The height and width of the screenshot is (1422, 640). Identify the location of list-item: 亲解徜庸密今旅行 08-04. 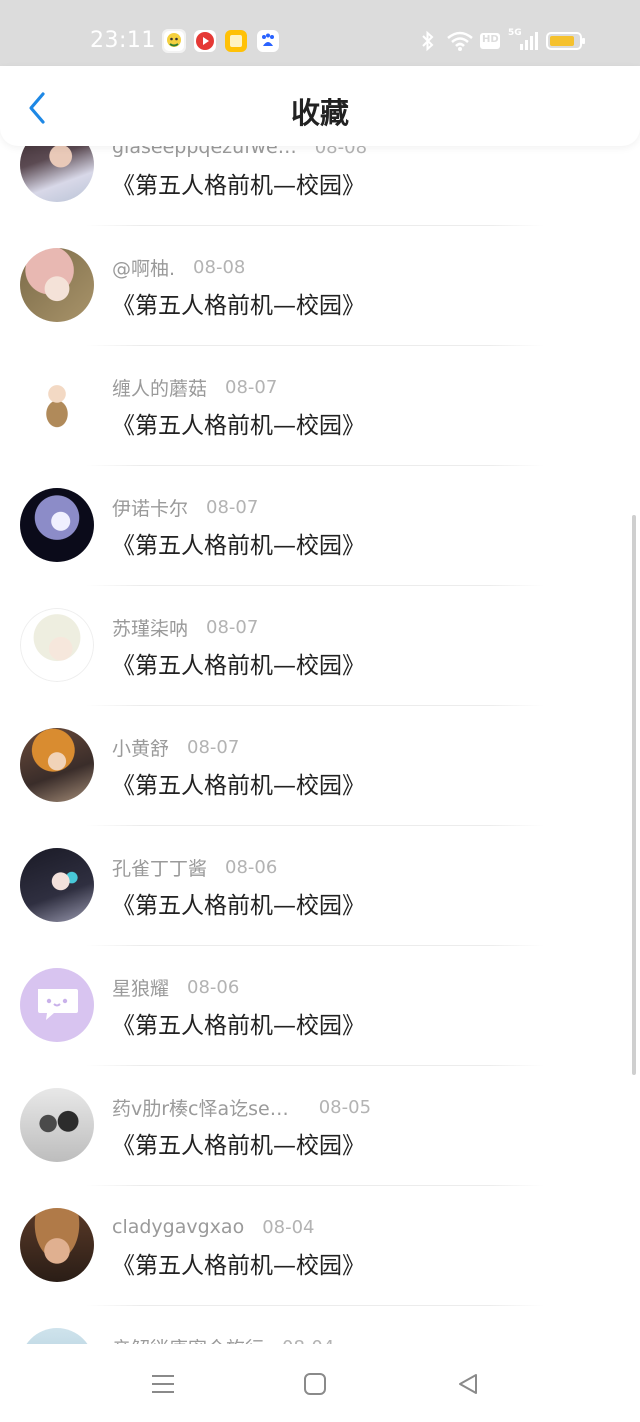
(320, 1325).